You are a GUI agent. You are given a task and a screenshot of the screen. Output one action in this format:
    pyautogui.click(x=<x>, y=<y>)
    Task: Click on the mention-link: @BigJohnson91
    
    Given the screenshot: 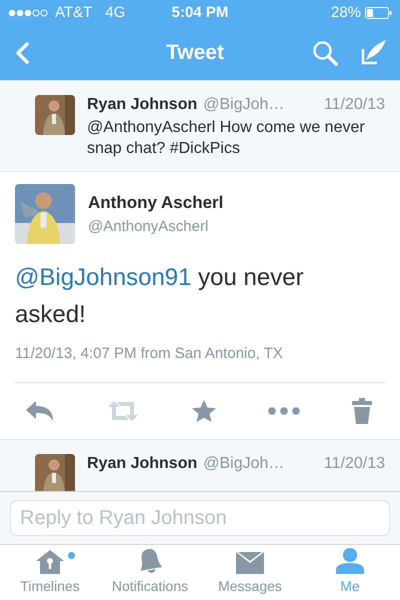 What is the action you would take?
    pyautogui.click(x=103, y=277)
    